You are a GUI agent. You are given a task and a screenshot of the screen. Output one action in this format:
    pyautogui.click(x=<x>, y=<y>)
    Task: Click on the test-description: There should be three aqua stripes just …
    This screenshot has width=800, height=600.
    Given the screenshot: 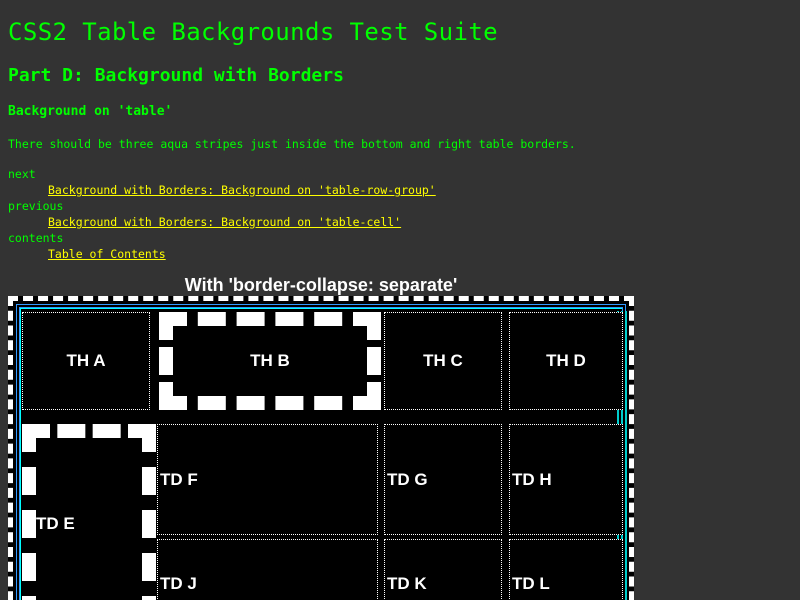 What is the action you would take?
    pyautogui.click(x=292, y=144)
    